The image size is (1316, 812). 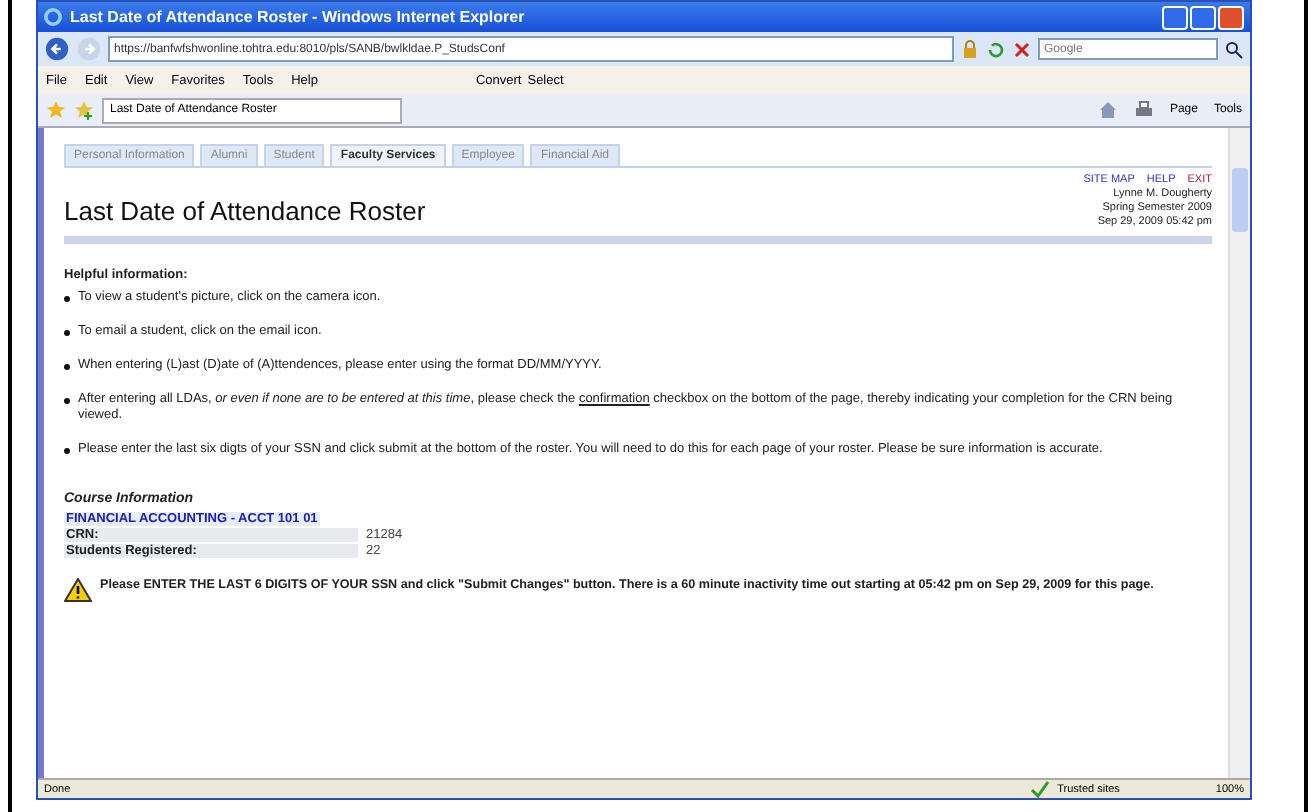 What do you see at coordinates (78, 590) in the screenshot?
I see `warning-icon` at bounding box center [78, 590].